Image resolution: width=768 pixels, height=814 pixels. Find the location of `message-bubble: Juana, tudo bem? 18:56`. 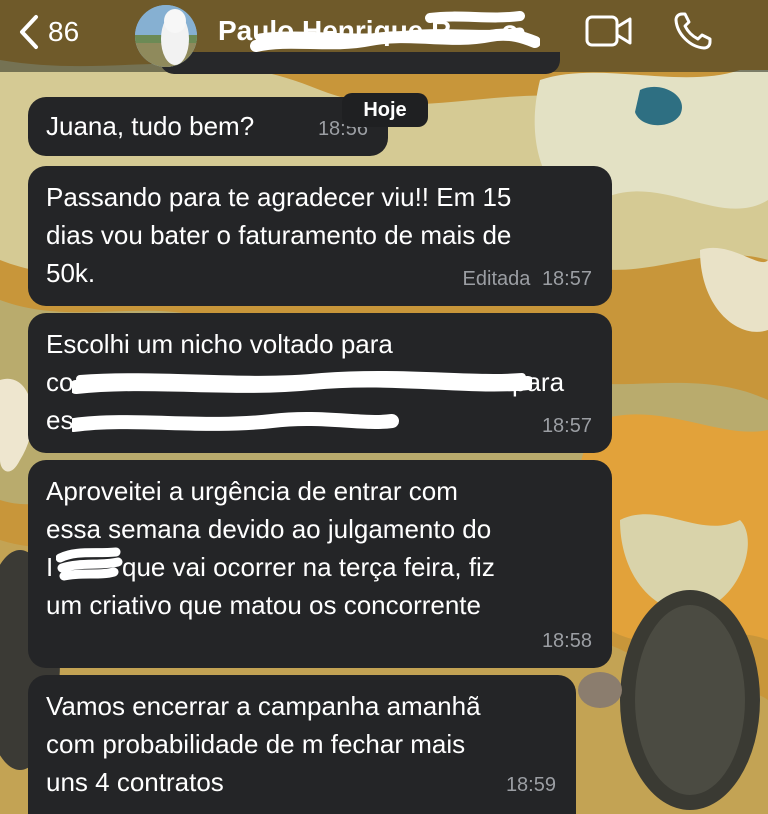

message-bubble: Juana, tudo bem? 18:56 is located at coordinates (208, 126).